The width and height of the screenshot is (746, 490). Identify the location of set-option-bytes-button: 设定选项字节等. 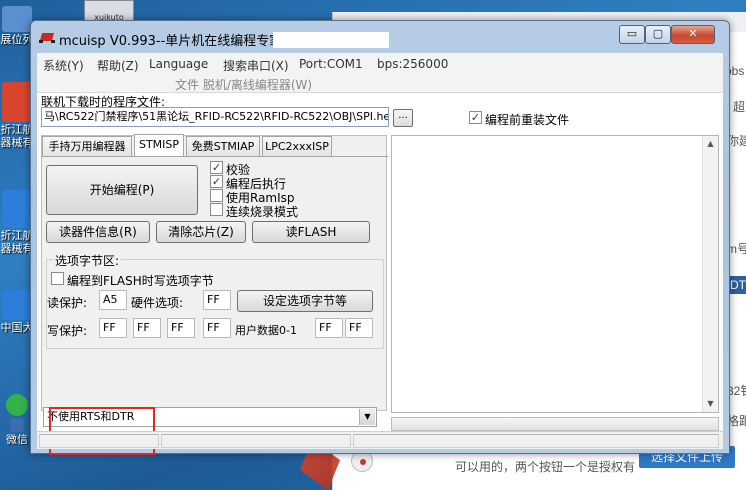
(305, 301).